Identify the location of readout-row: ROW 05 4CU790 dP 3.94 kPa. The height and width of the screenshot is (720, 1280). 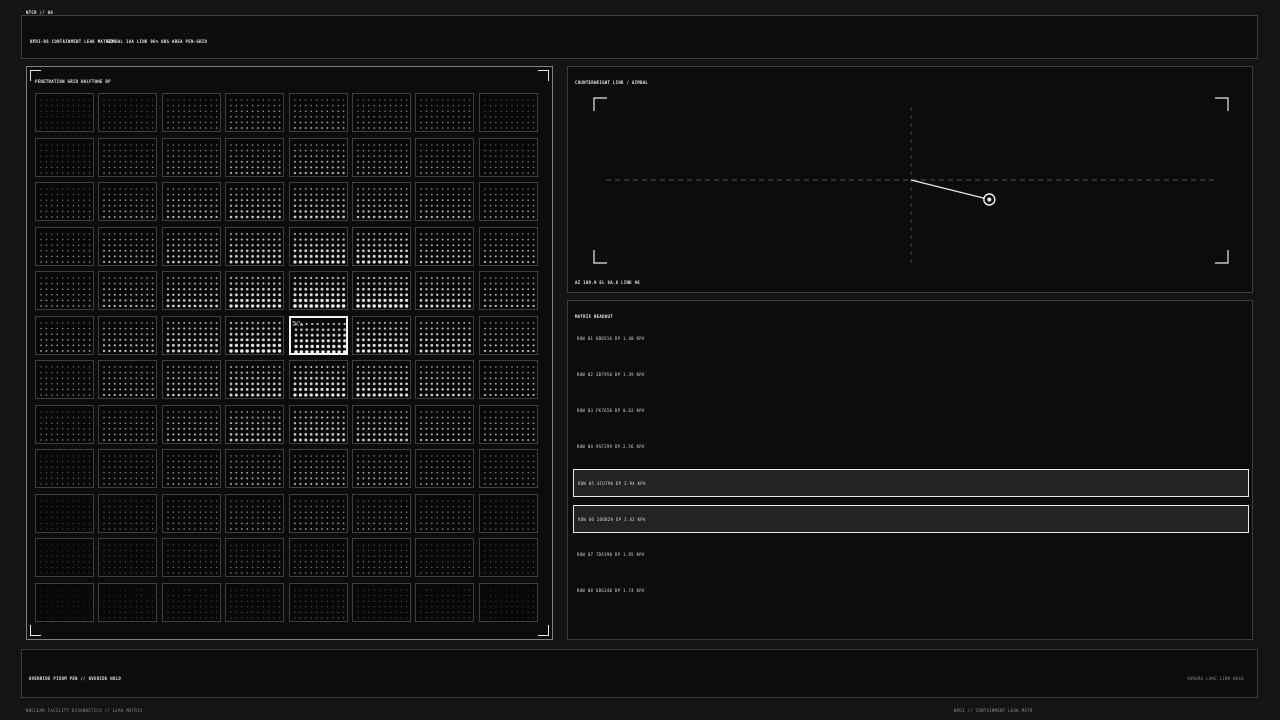
(911, 483).